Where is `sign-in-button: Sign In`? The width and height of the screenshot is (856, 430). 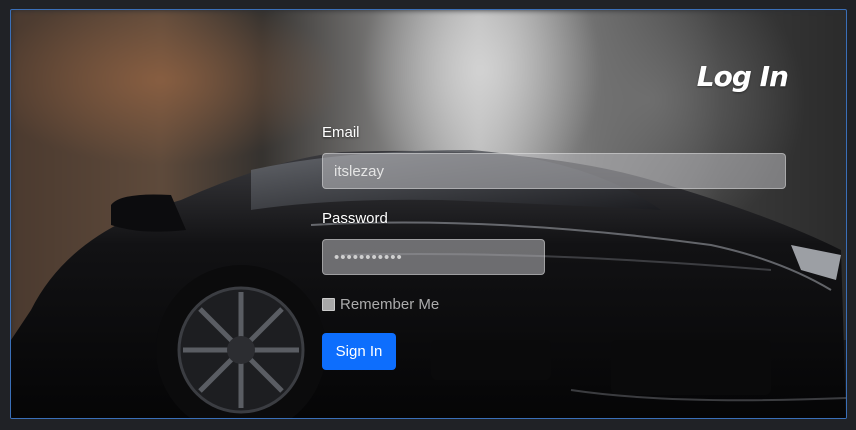
sign-in-button: Sign In is located at coordinates (359, 351).